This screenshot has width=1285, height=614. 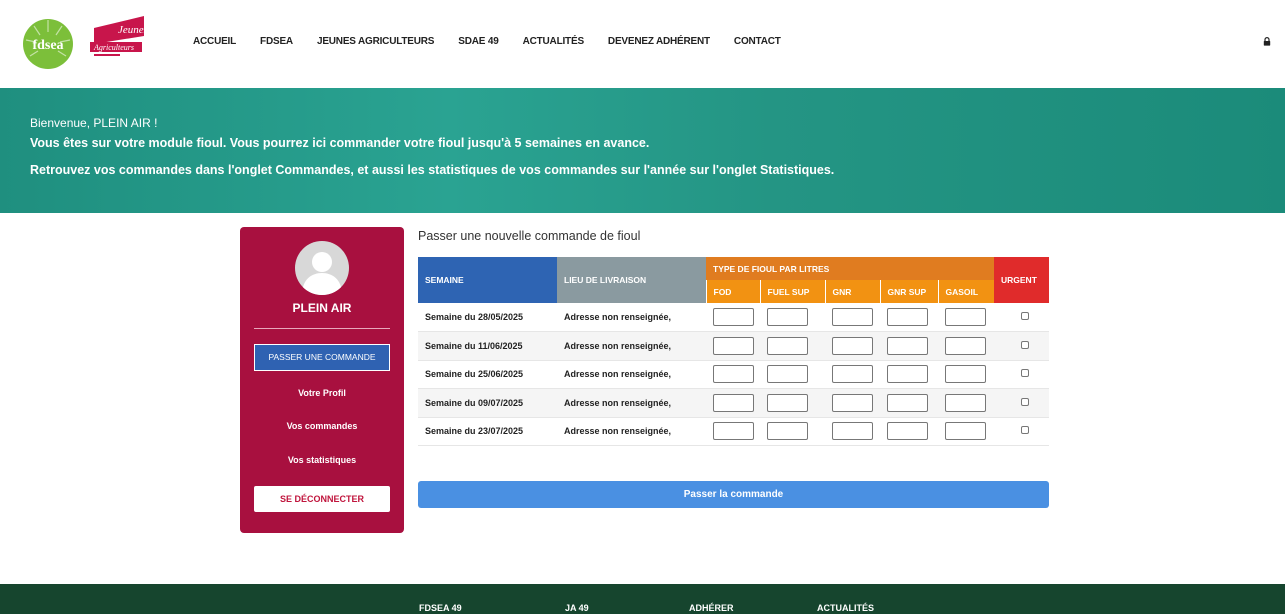 What do you see at coordinates (965, 291) in the screenshot?
I see `header-gasoil: GASOIL` at bounding box center [965, 291].